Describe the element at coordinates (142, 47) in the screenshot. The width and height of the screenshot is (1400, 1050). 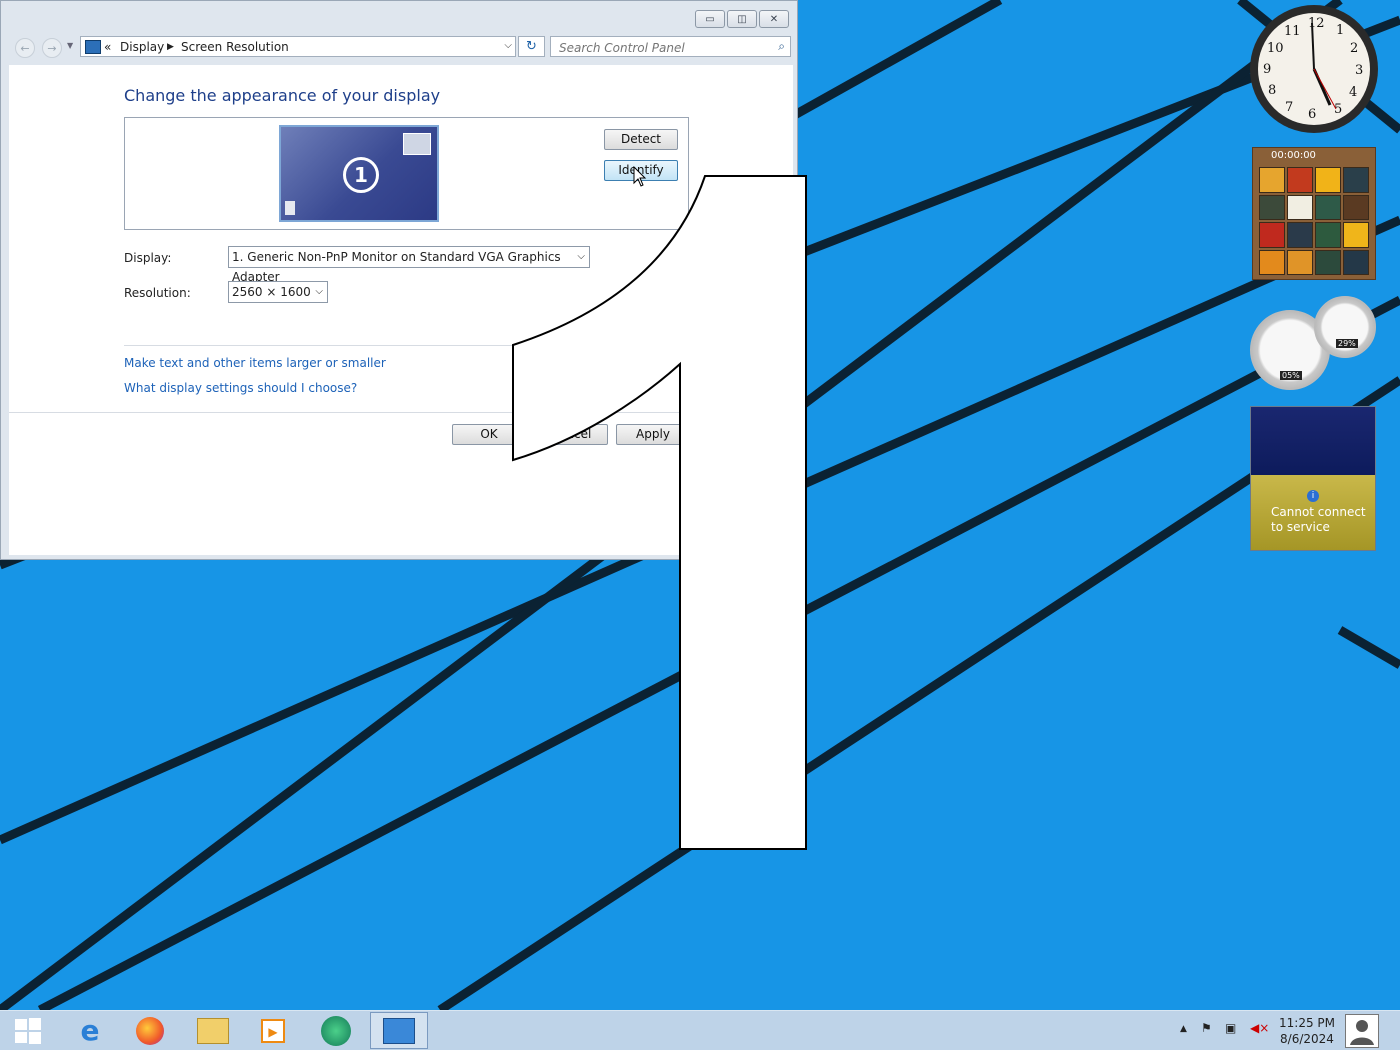
I see `breadcrumb-display: Display` at that location.